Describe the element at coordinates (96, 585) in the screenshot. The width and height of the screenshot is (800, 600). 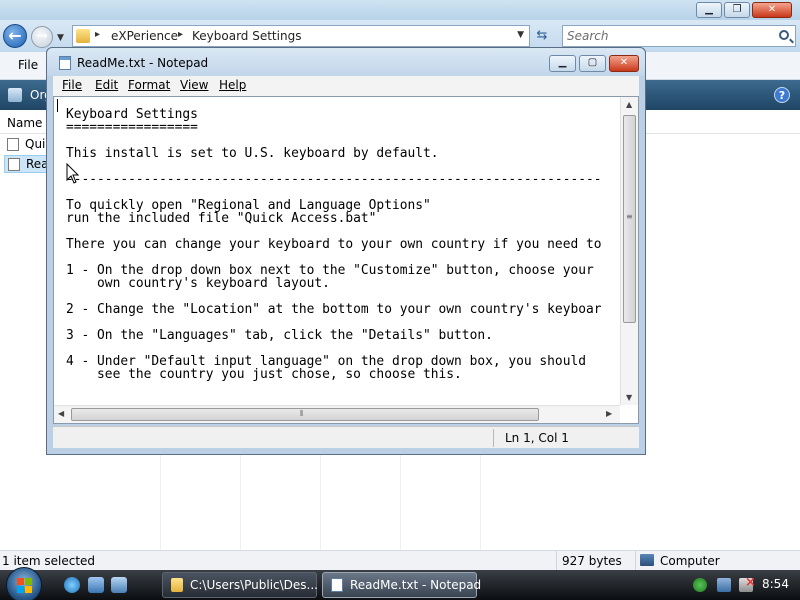
I see `show-desktop-icon` at that location.